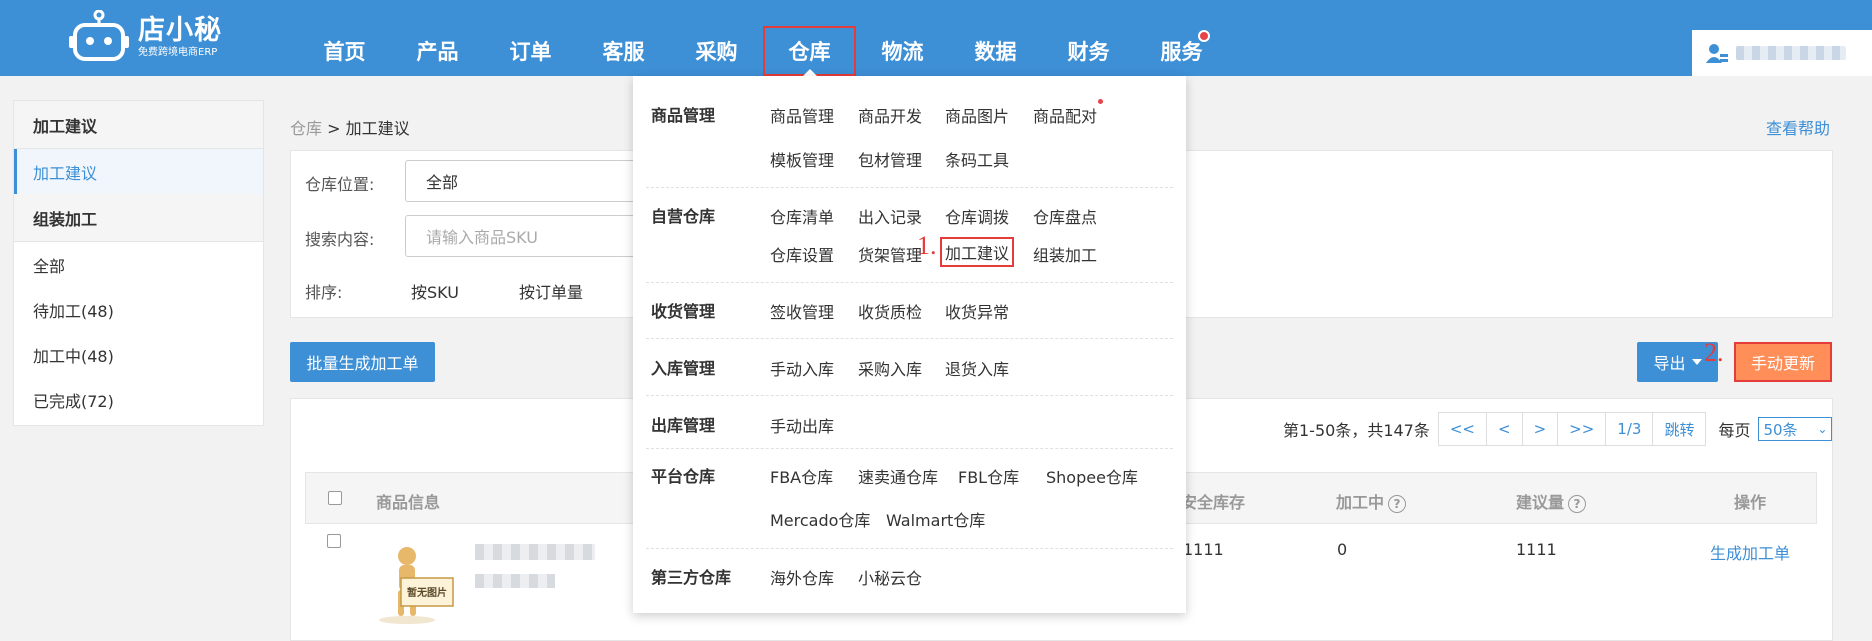 This screenshot has width=1872, height=641. Describe the element at coordinates (977, 159) in the screenshot. I see `dd-link-barcode-tool: 条码工具` at that location.